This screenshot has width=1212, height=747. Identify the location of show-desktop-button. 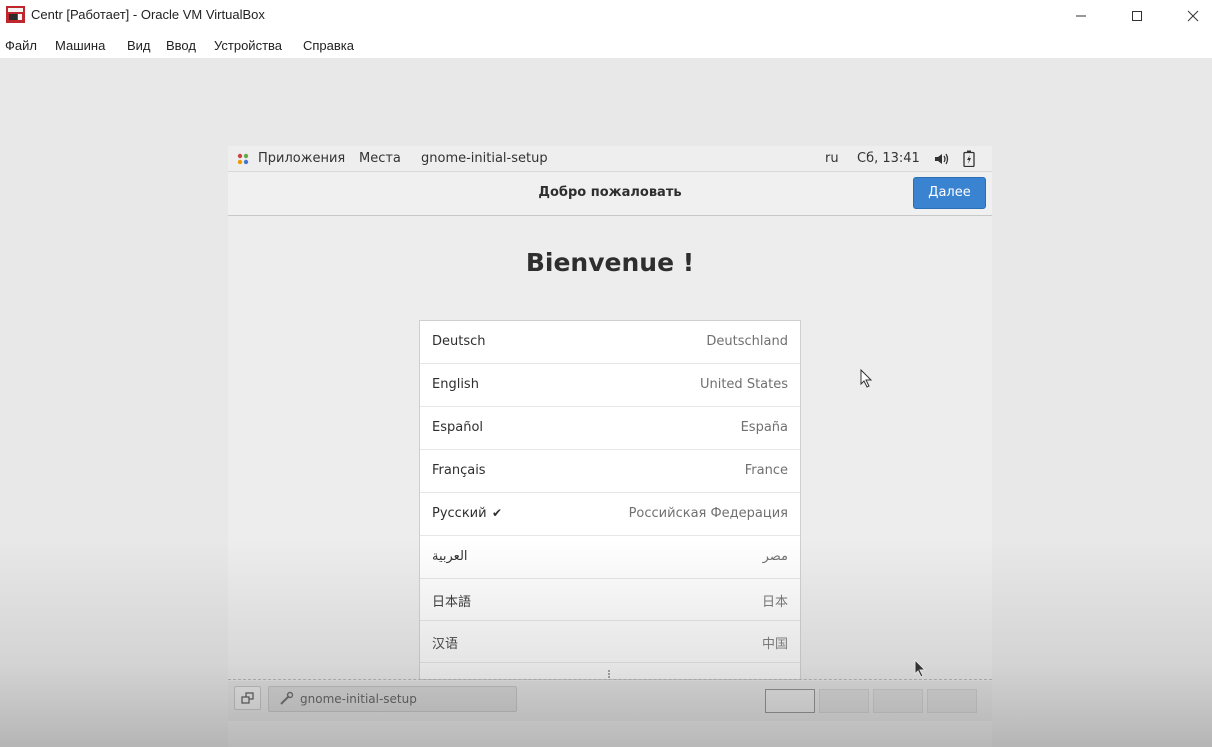
(247, 698).